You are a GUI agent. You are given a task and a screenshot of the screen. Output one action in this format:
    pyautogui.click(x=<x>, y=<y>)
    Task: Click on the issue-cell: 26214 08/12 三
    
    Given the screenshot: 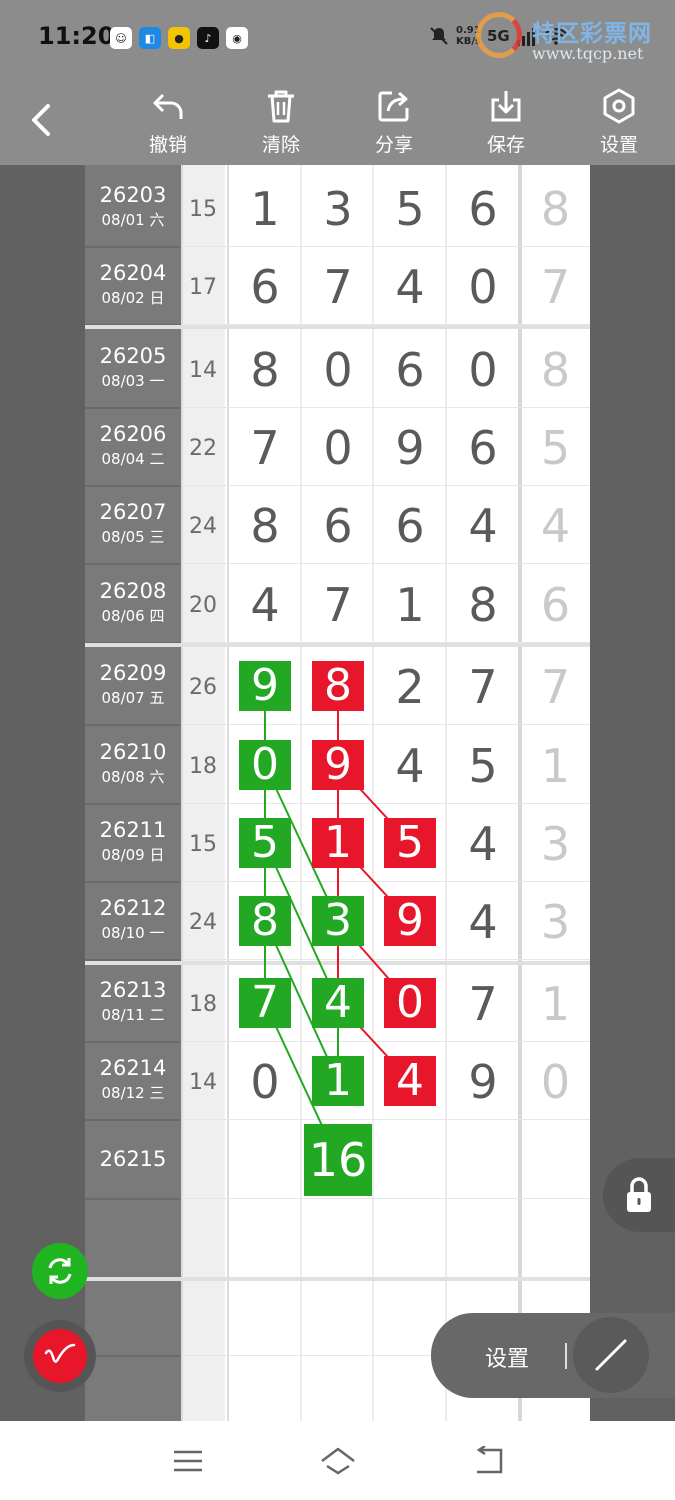 What is the action you would take?
    pyautogui.click(x=133, y=1072)
    